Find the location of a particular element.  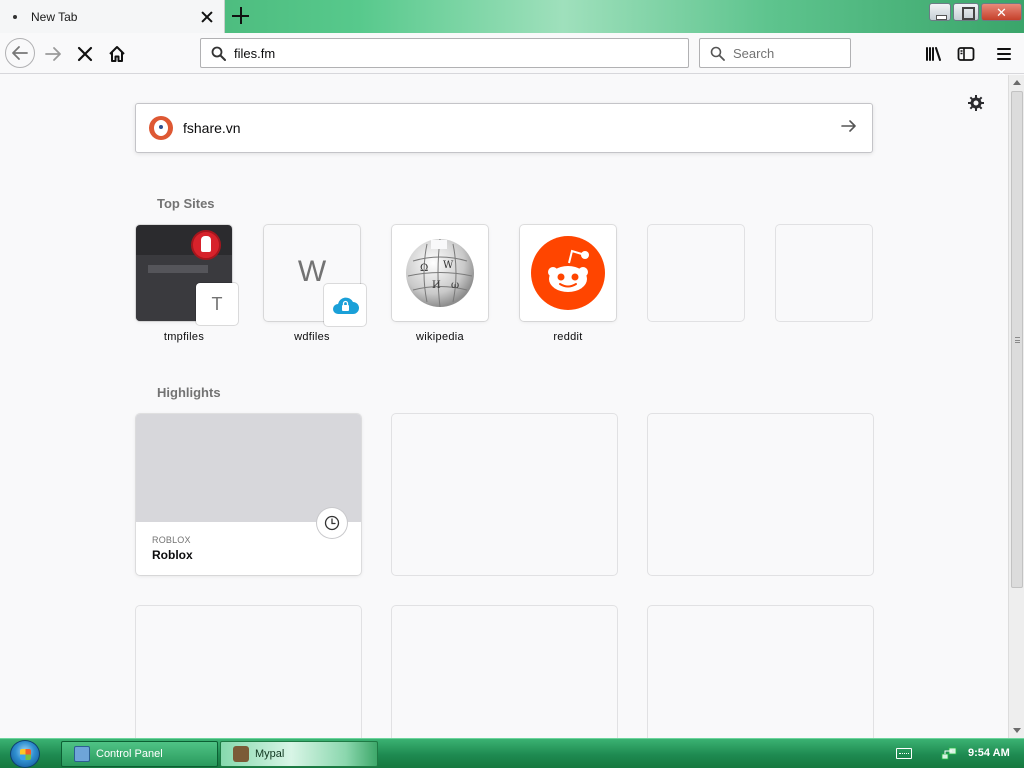

customize-gear-icon is located at coordinates (976, 105).